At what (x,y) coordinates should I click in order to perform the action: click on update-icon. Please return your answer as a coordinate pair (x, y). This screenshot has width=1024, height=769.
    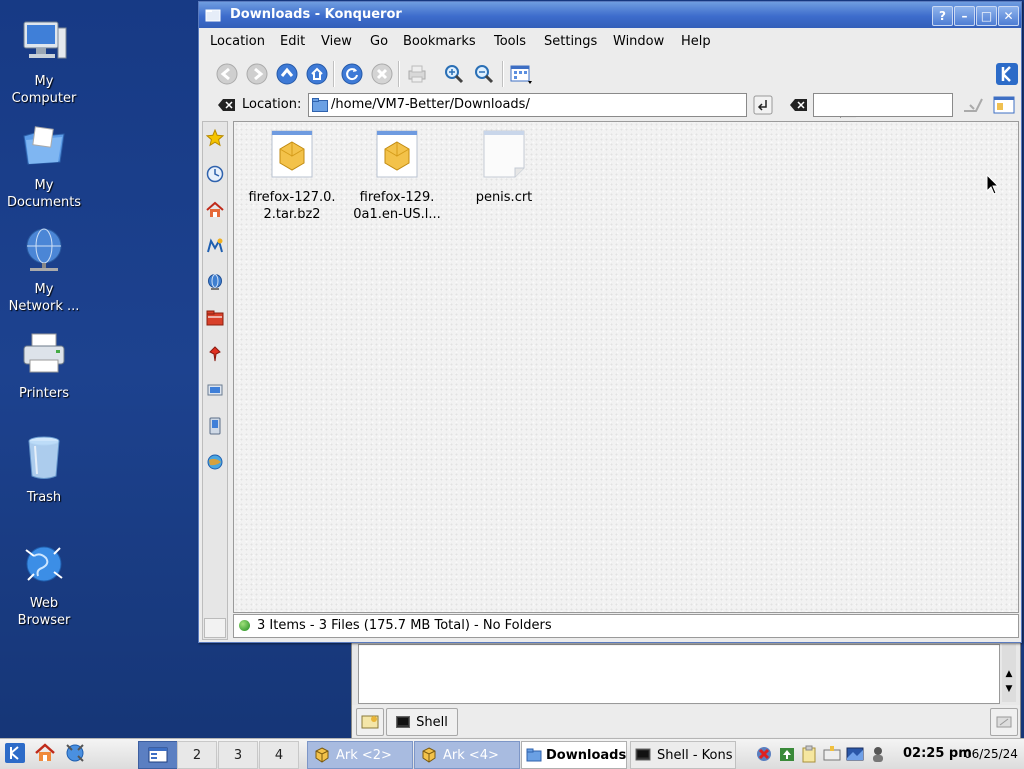
    Looking at the image, I should click on (787, 754).